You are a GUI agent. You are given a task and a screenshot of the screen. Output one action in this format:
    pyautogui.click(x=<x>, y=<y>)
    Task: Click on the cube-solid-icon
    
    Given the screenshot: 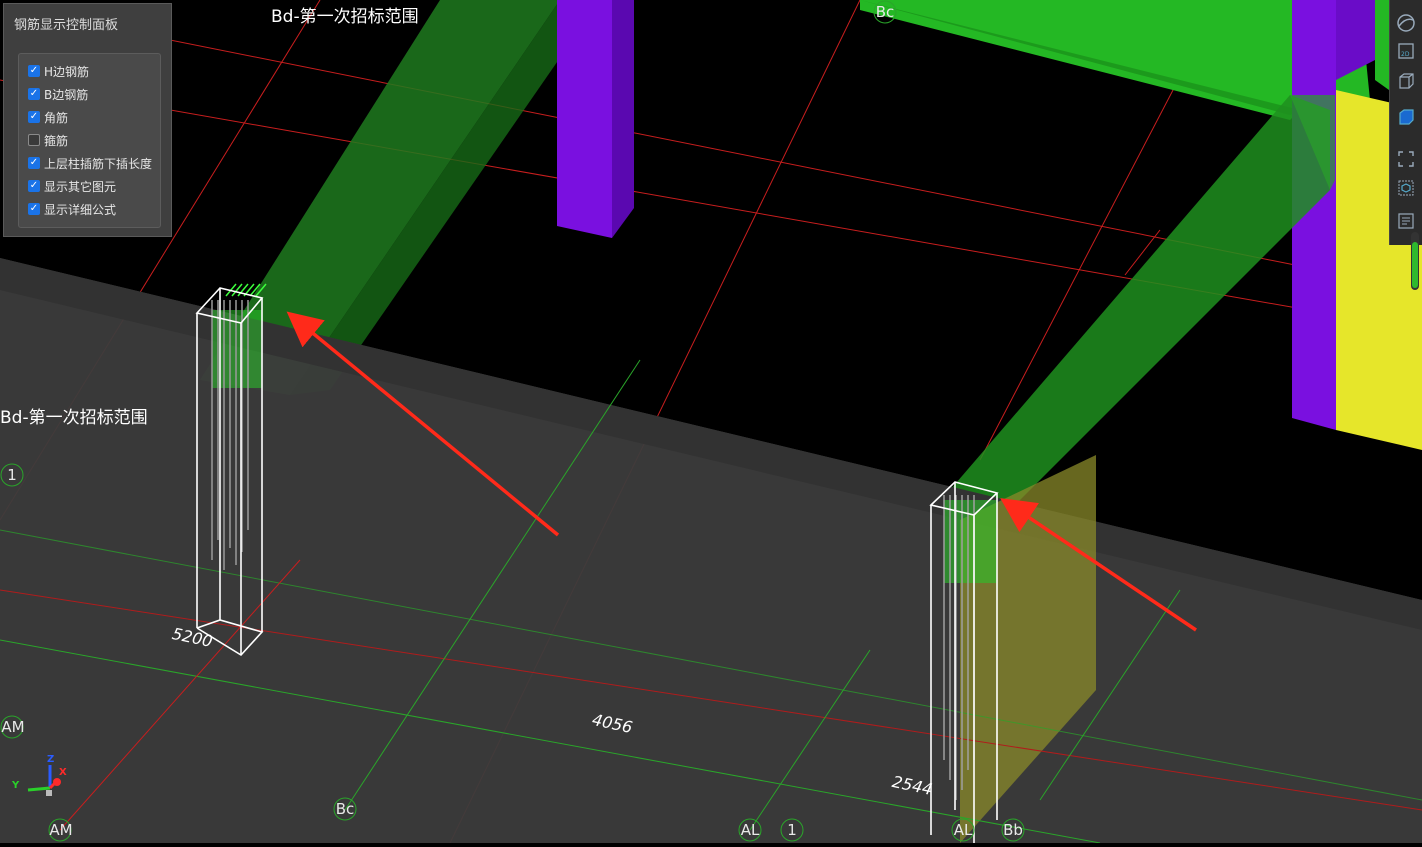 What is the action you would take?
    pyautogui.click(x=1406, y=117)
    